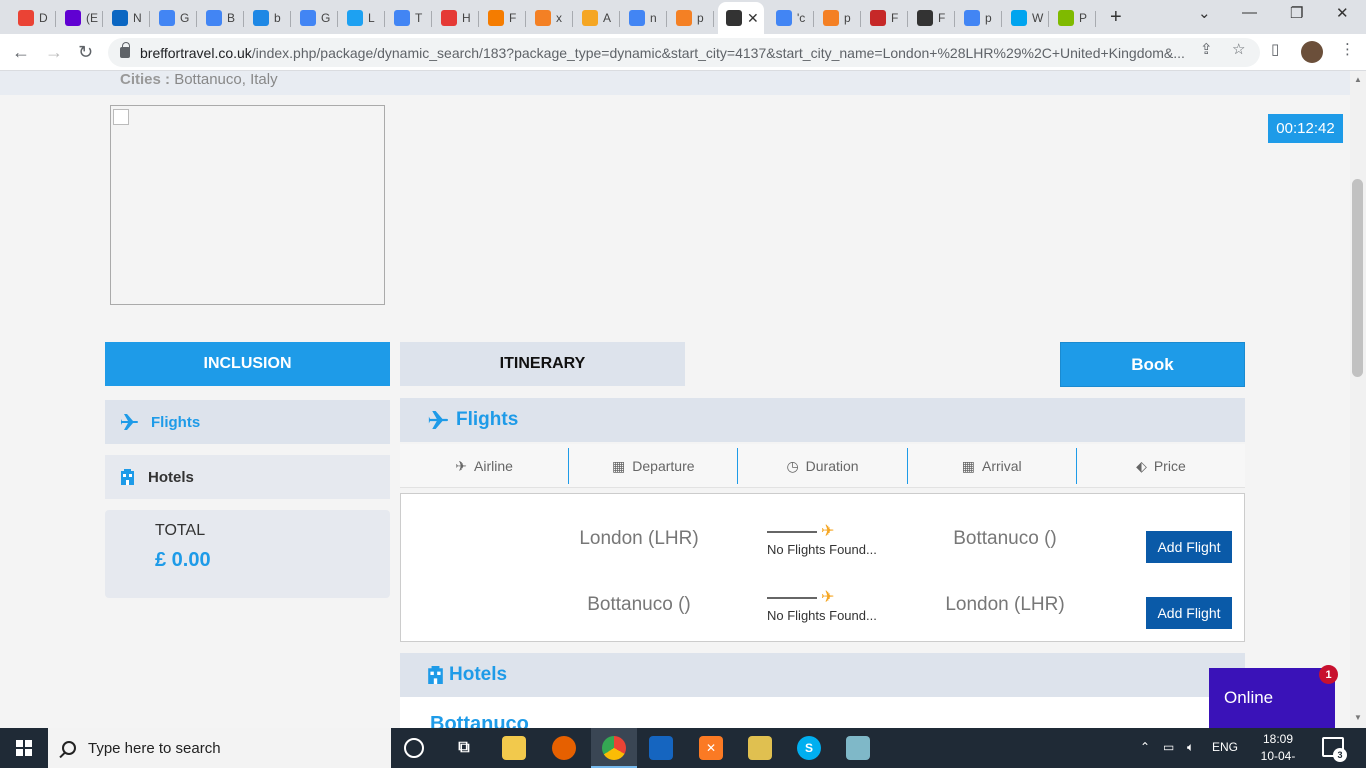 The image size is (1366, 768). What do you see at coordinates (760, 748) in the screenshot?
I see `app-icon` at bounding box center [760, 748].